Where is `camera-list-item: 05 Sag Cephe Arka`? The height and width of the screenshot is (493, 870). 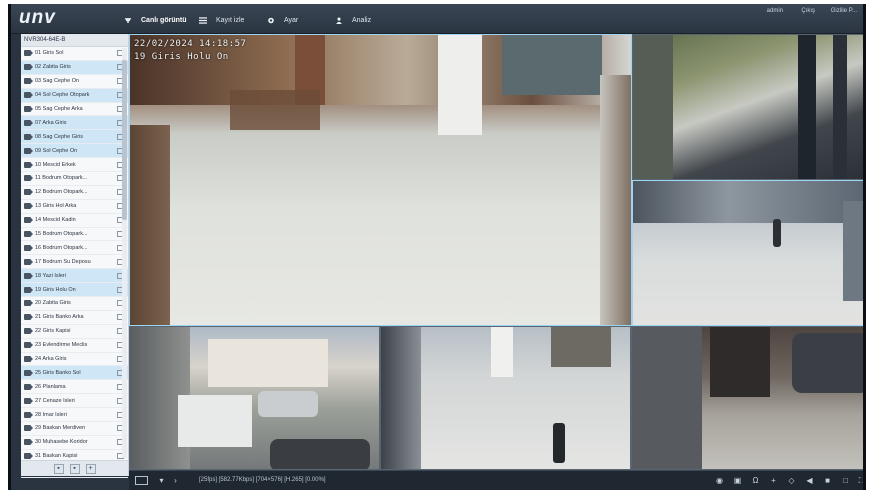
camera-list-item: 05 Sag Cephe Arka is located at coordinates (74, 110).